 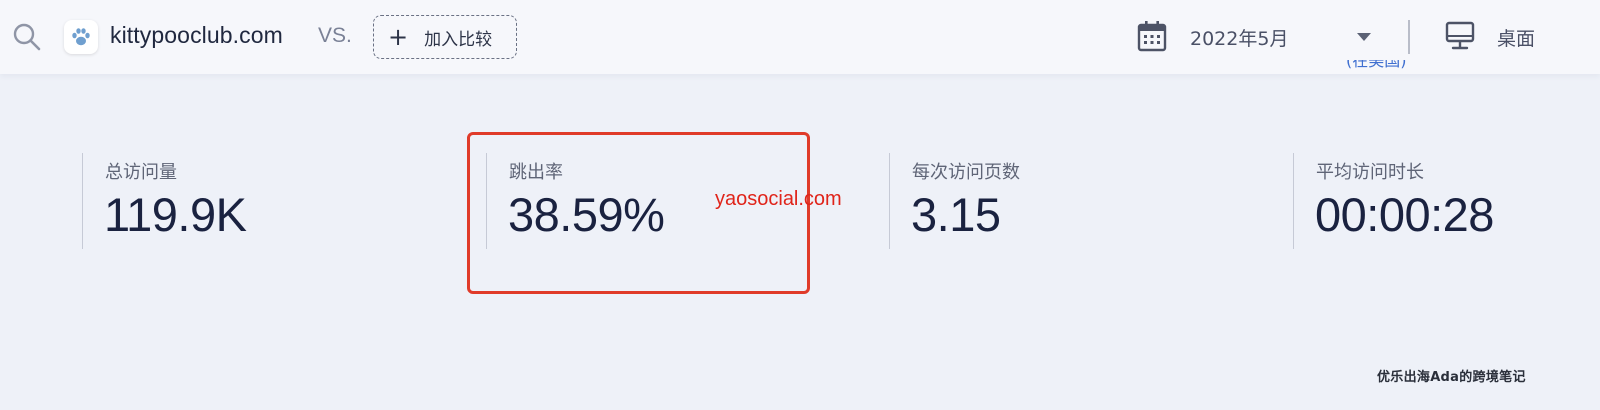 I want to click on paw-icon, so click(x=81, y=37).